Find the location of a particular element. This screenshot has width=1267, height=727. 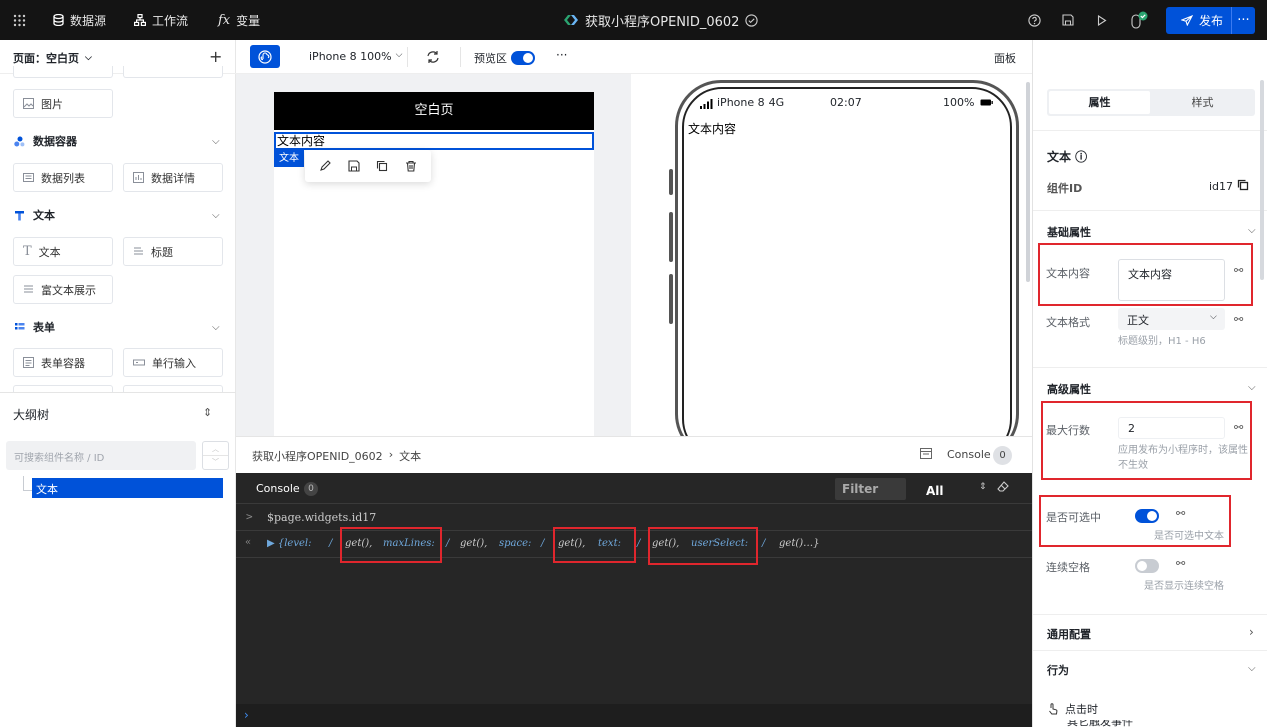

signal-icon is located at coordinates (706, 104).